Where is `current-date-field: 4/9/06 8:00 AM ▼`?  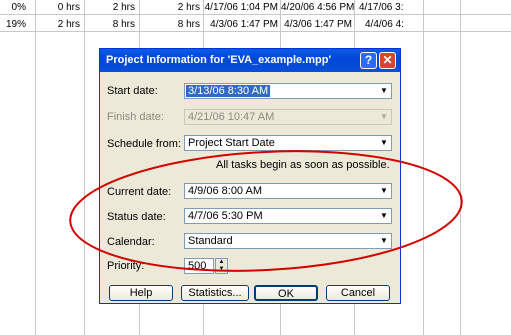 current-date-field: 4/9/06 8:00 AM ▼ is located at coordinates (288, 191).